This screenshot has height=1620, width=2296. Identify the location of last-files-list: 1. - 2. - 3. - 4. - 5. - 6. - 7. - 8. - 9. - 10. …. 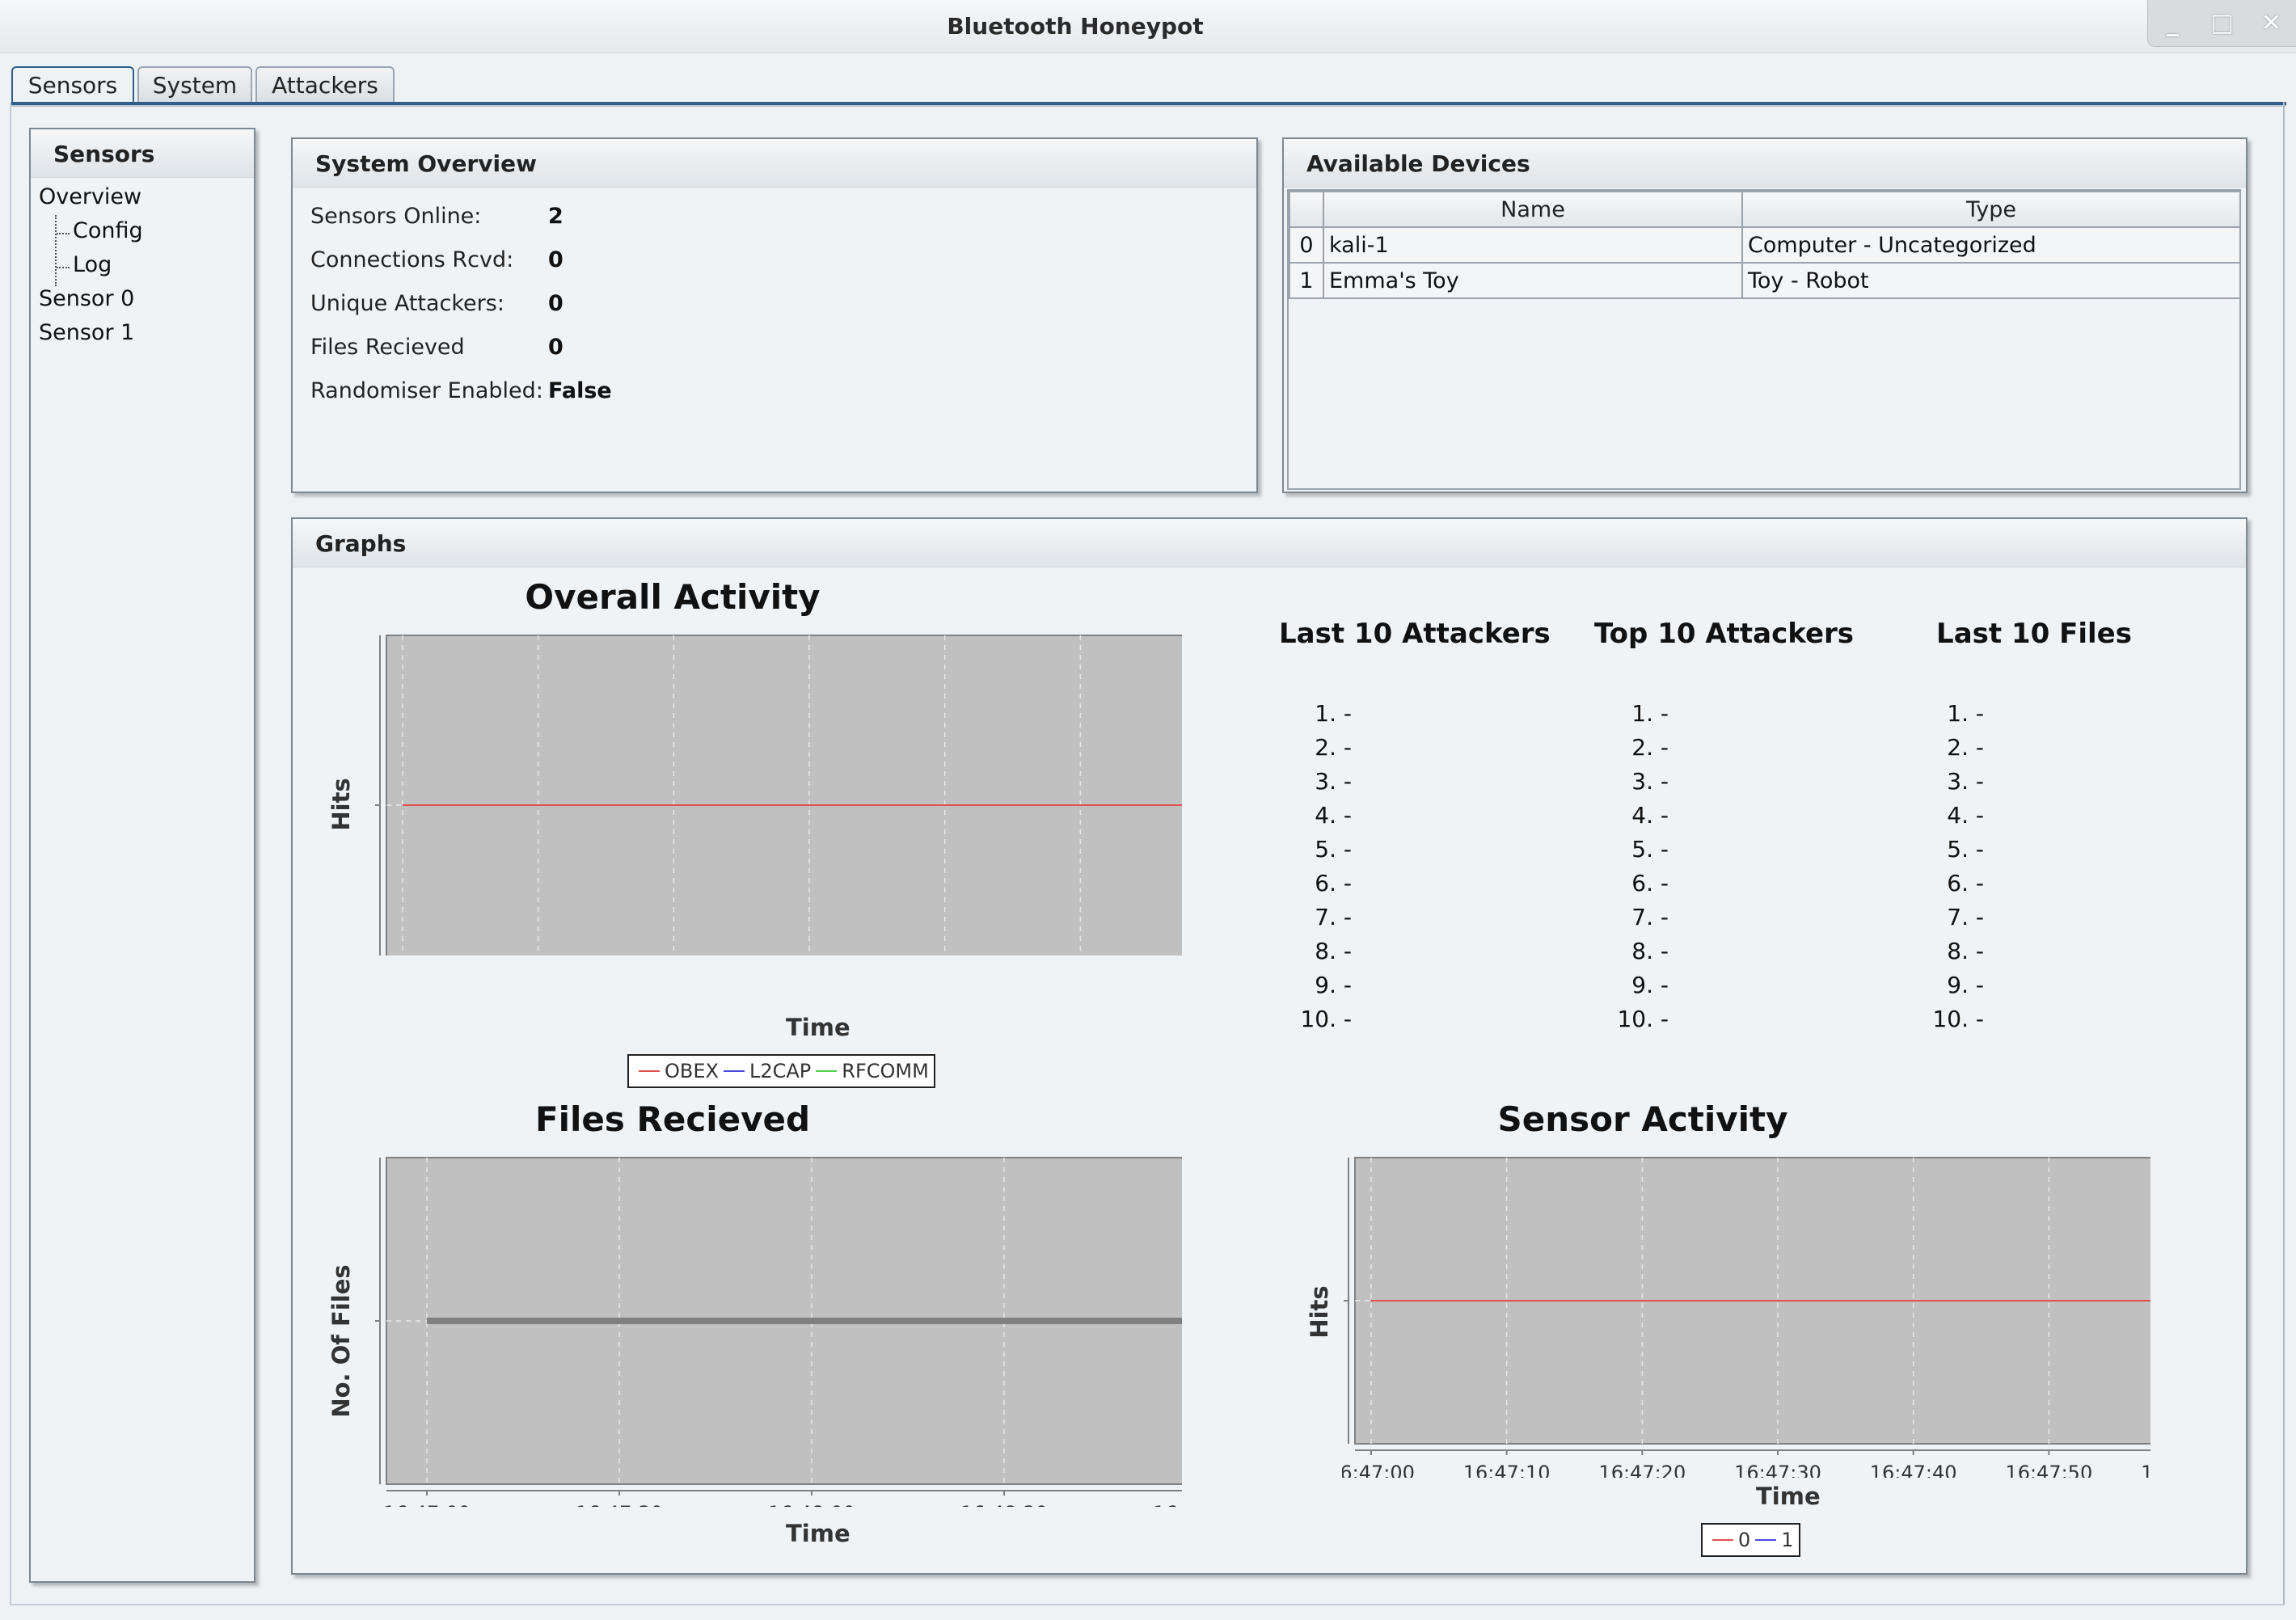
(1975, 866).